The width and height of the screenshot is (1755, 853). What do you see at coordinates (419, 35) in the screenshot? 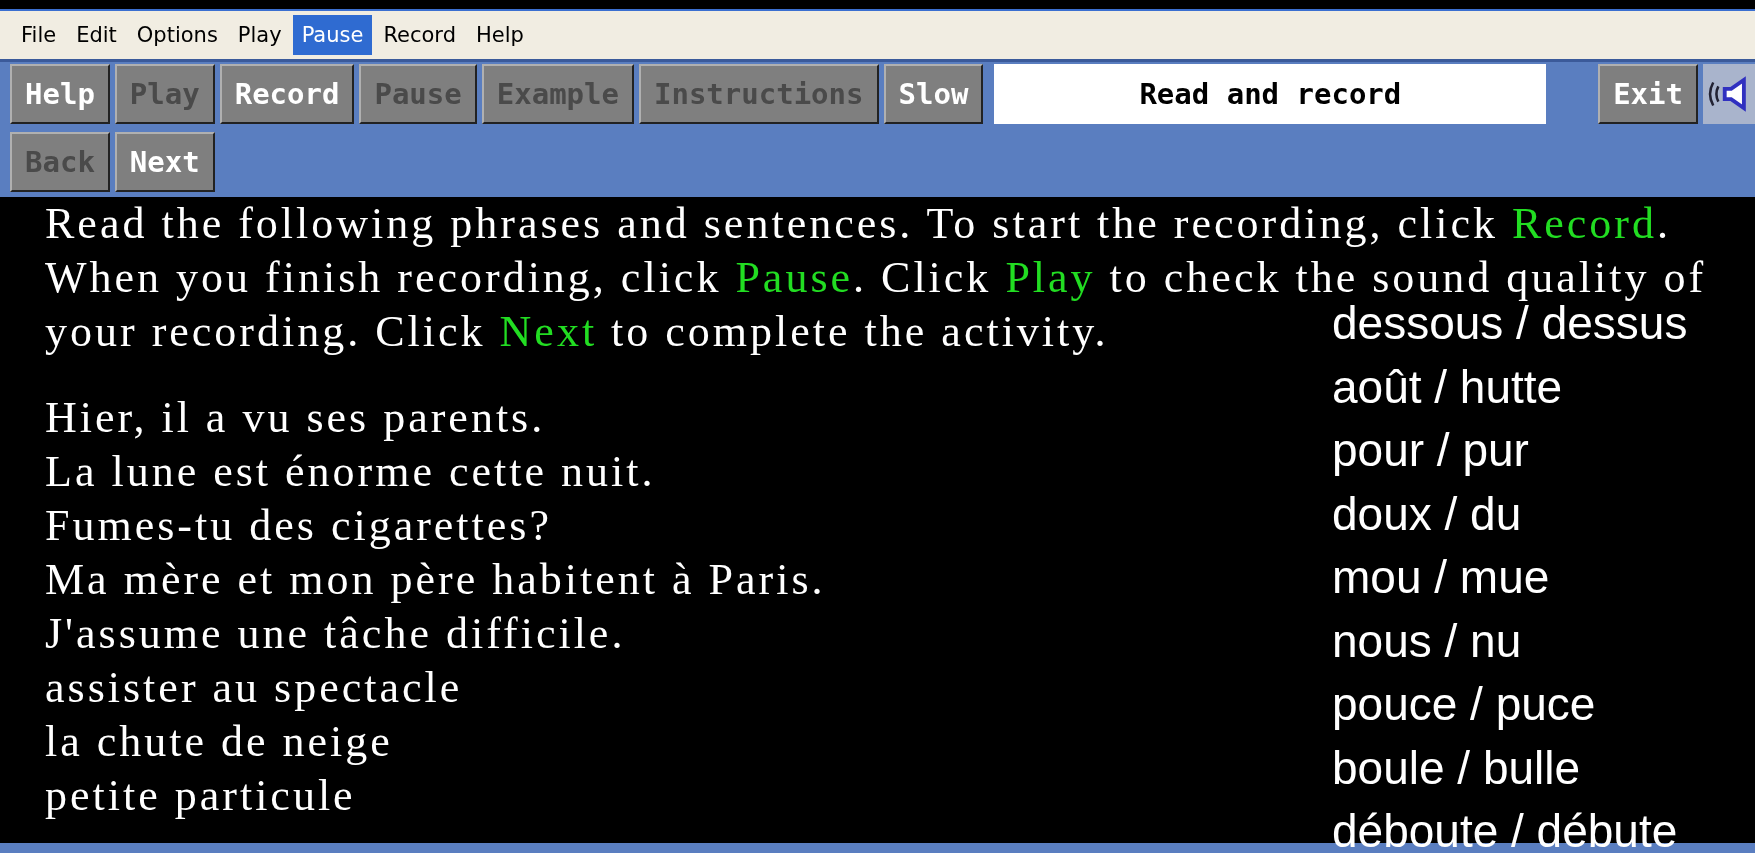
I see `menu-item: Record` at bounding box center [419, 35].